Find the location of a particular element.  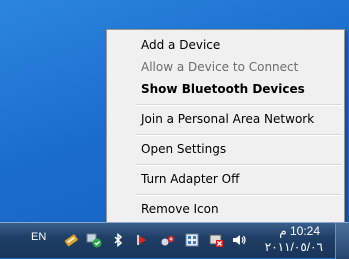

show-desktop-button is located at coordinates (342, 241).